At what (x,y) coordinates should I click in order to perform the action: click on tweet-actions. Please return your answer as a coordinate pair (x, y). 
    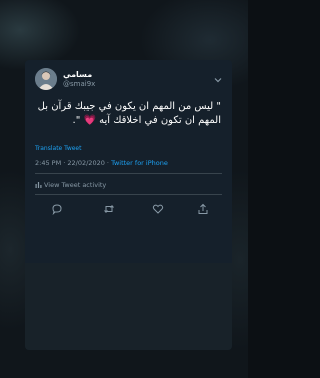
    Looking at the image, I should click on (128, 208).